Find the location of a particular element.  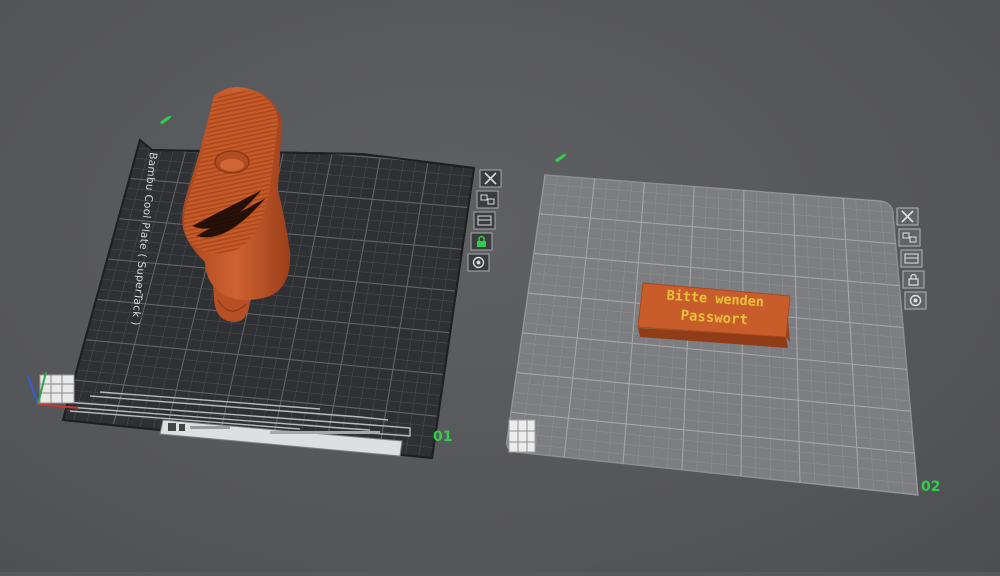

plate-01-toolbar is located at coordinates (484, 220).